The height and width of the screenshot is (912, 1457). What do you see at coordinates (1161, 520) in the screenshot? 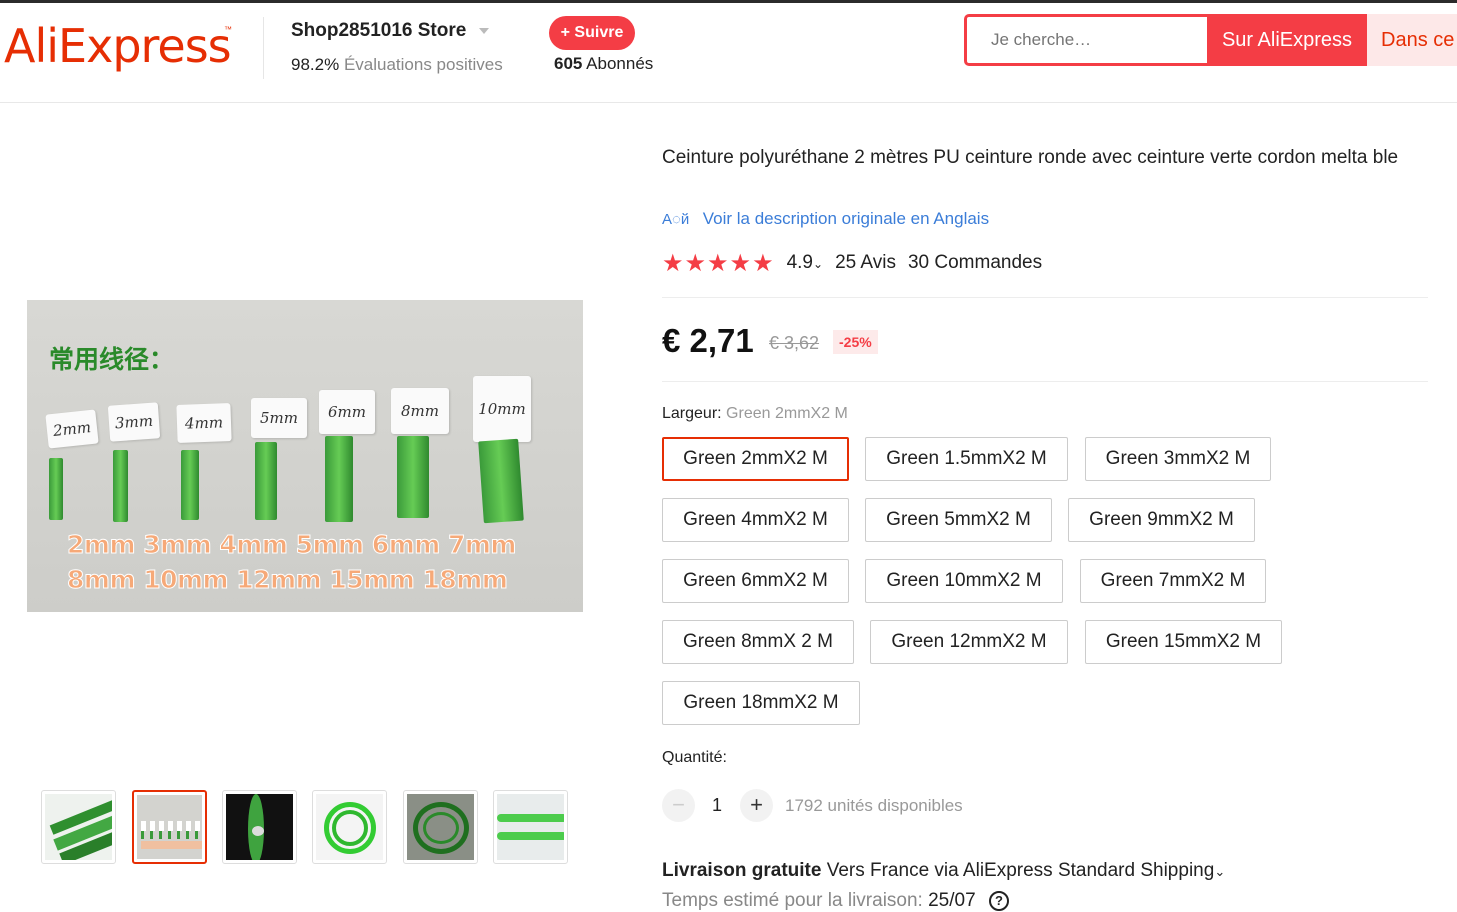
I see `option-green-9mm: Green 9mmX2 M` at bounding box center [1161, 520].